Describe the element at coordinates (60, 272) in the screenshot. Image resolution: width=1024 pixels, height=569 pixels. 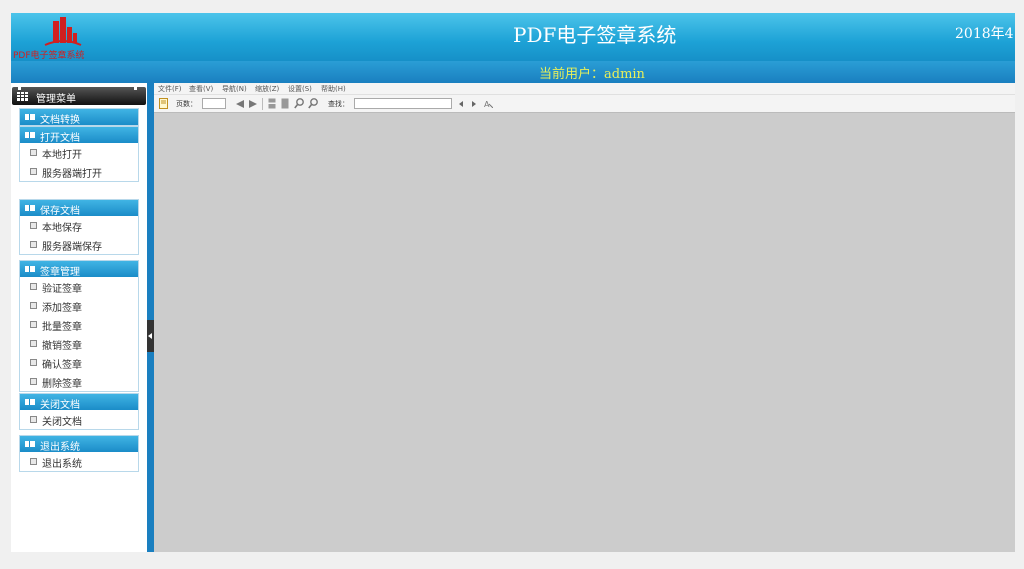
I see `group-label: 签章管理` at that location.